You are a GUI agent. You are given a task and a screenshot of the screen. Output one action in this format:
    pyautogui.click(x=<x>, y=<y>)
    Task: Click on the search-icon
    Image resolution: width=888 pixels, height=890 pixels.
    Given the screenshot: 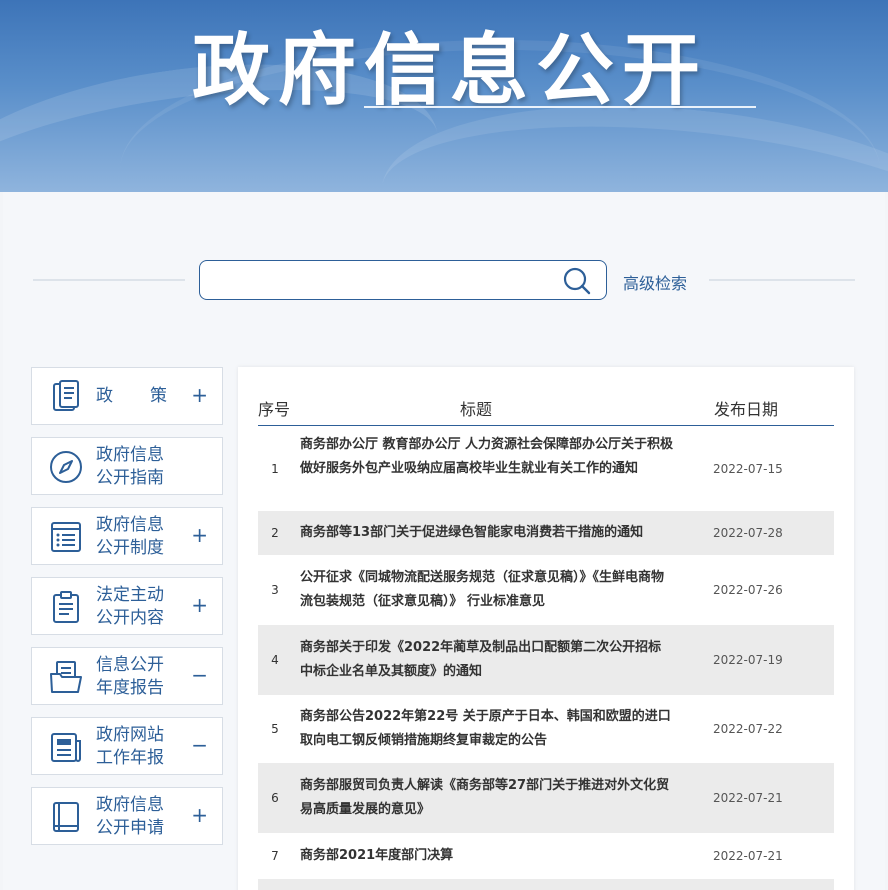 What is the action you would take?
    pyautogui.click(x=577, y=281)
    